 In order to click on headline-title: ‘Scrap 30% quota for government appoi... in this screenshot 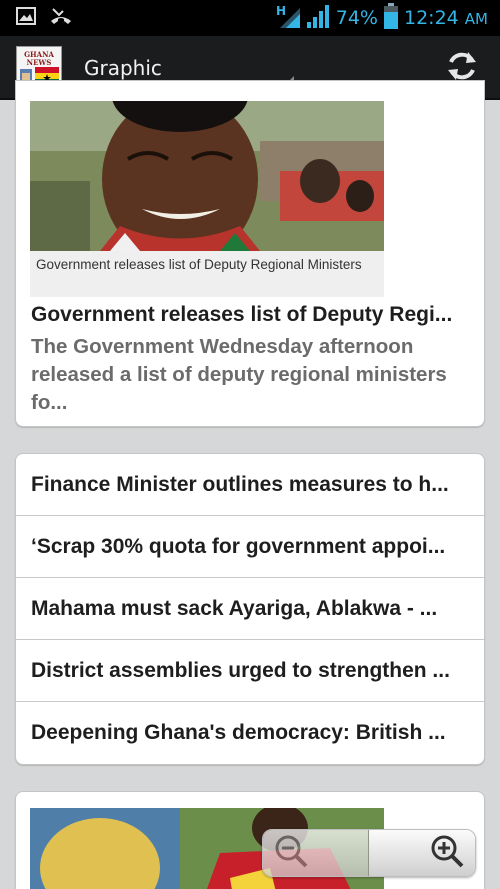, I will do `click(238, 546)`.